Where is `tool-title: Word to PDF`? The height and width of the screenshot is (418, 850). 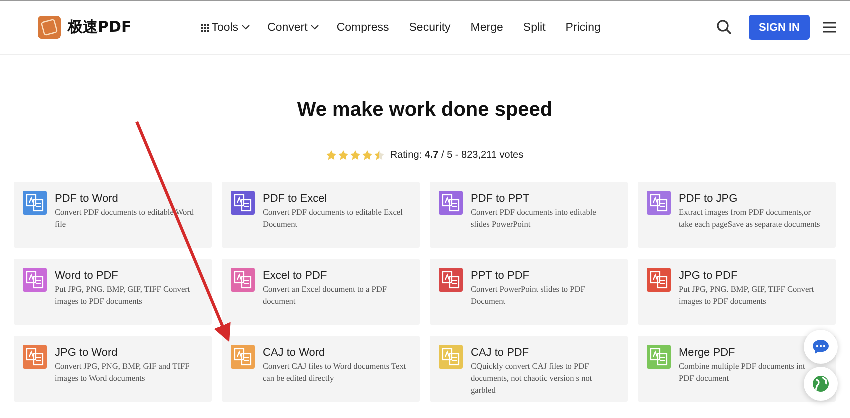
tool-title: Word to PDF is located at coordinates (87, 276).